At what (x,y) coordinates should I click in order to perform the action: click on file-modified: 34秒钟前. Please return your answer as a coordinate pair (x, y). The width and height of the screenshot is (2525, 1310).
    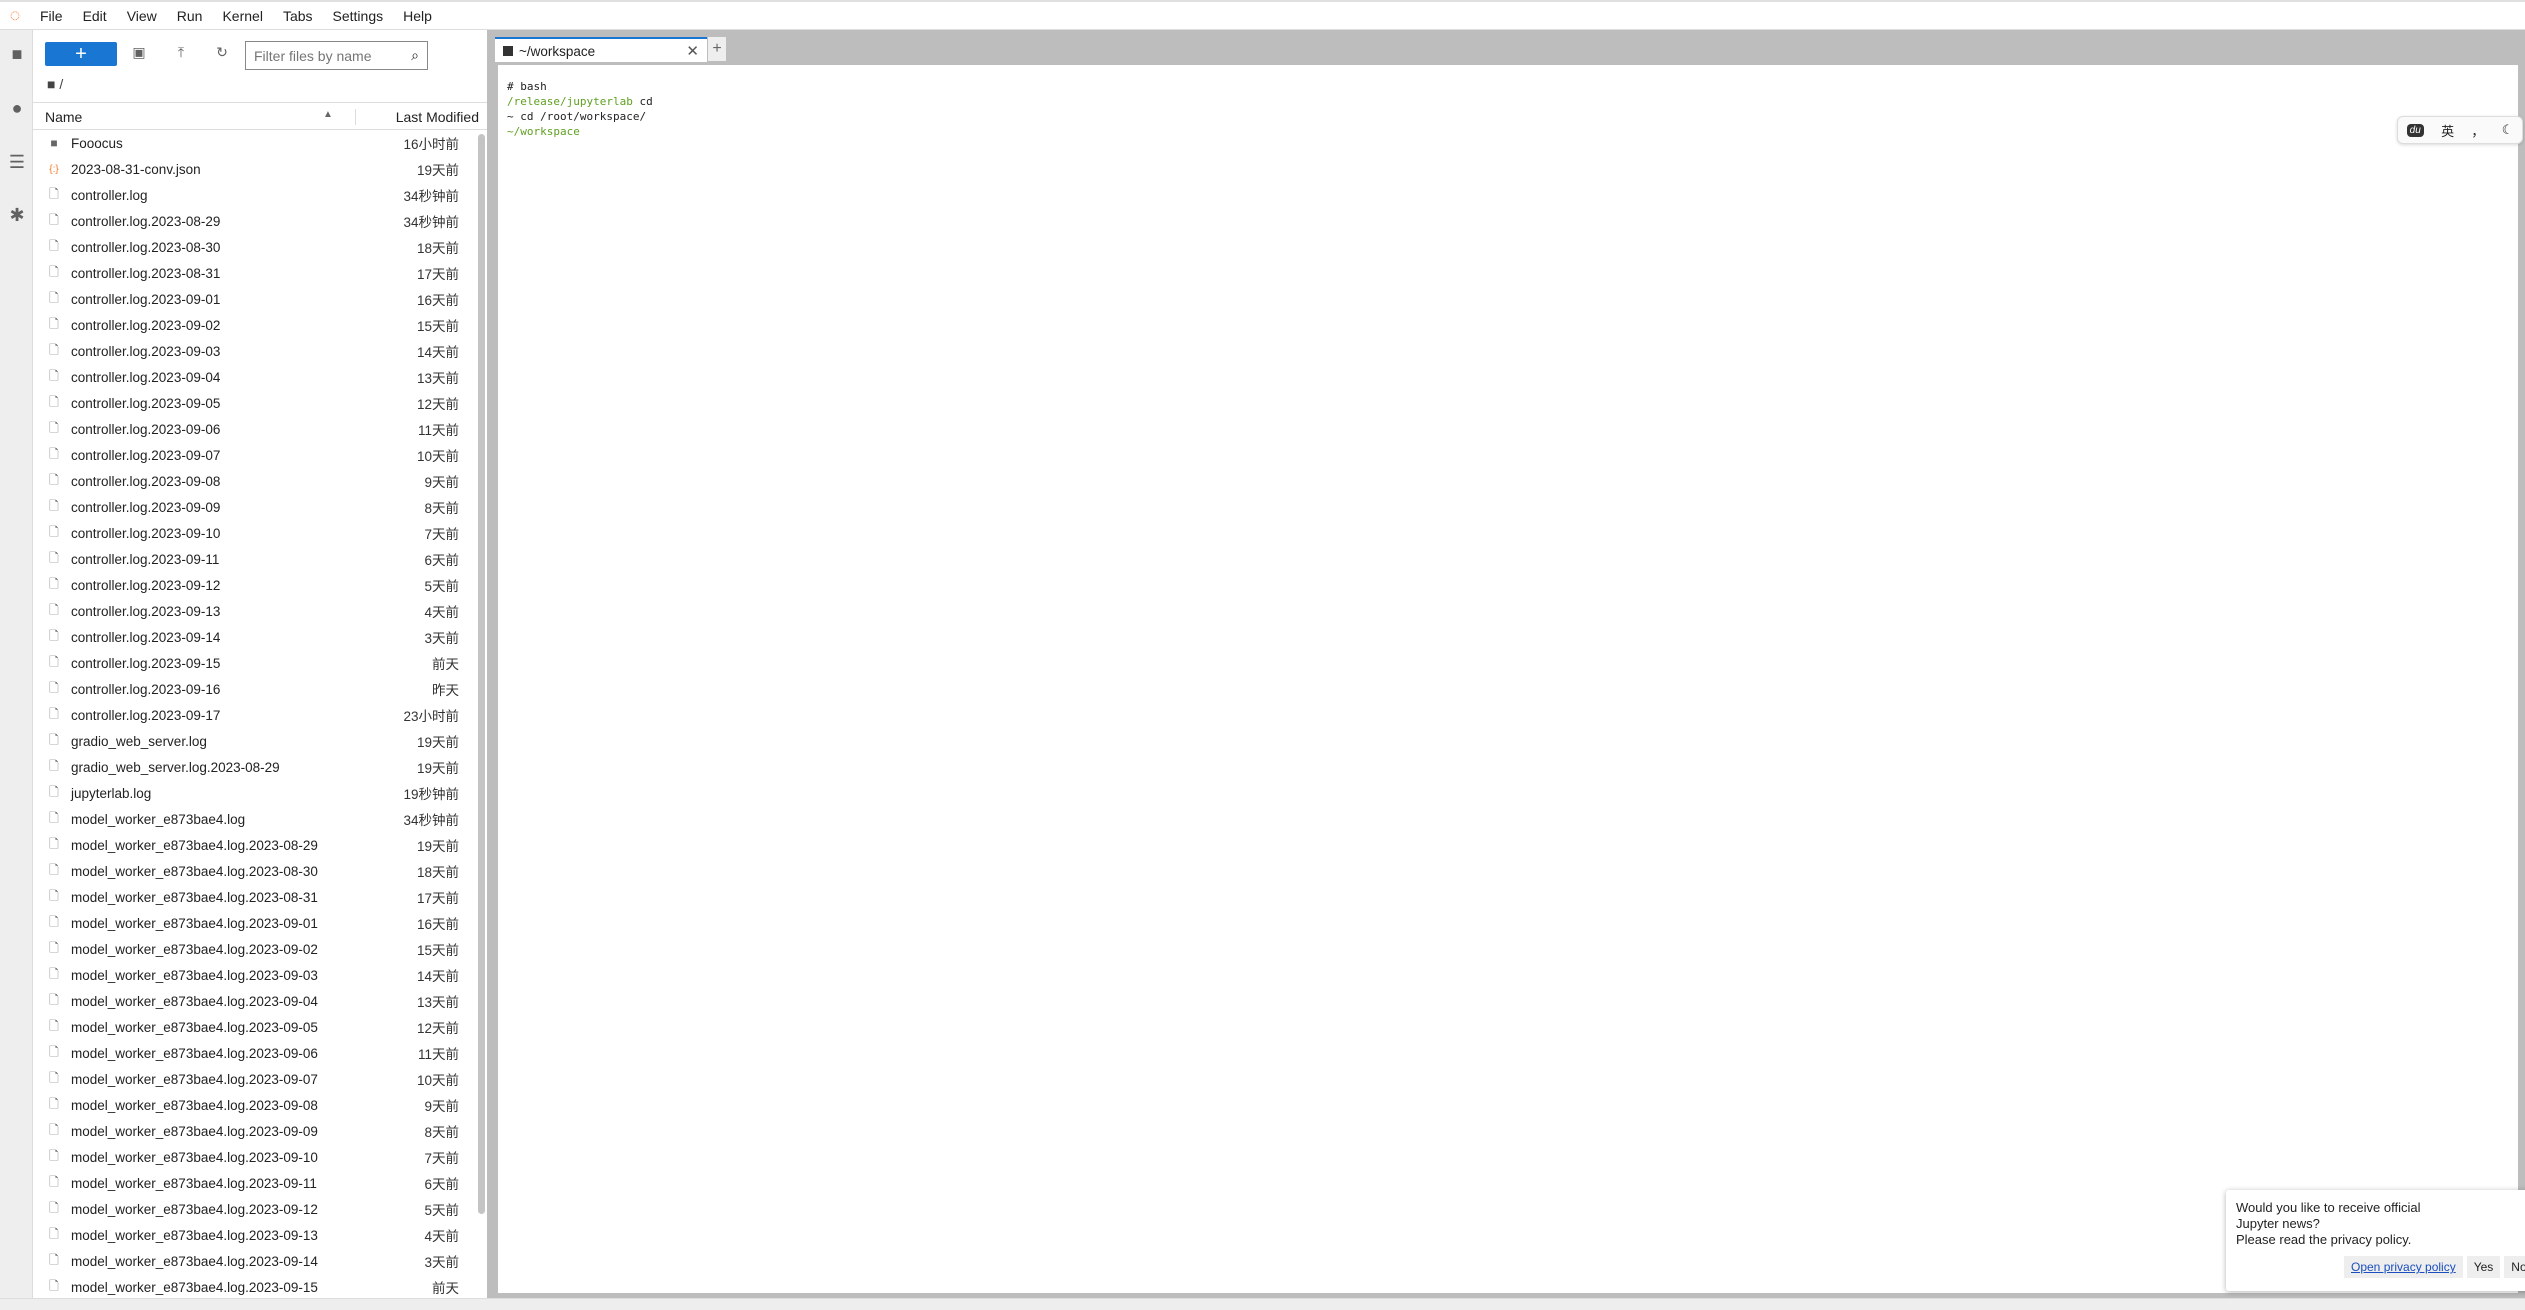
    Looking at the image, I should click on (431, 196).